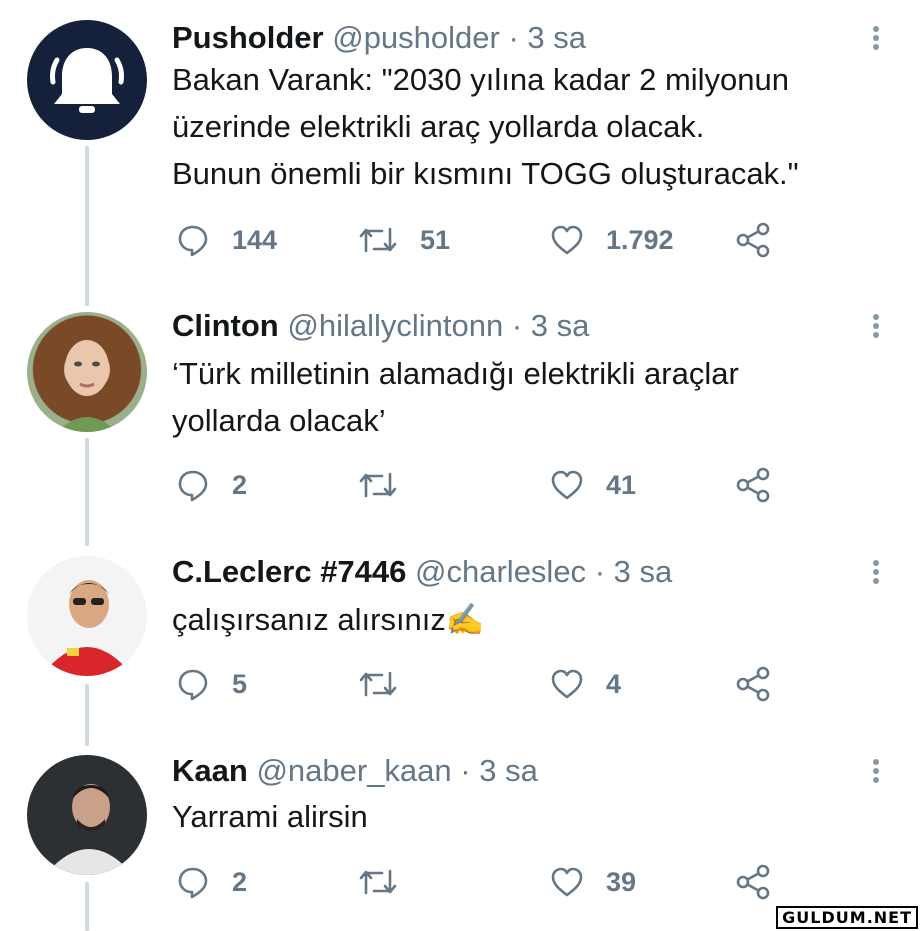  Describe the element at coordinates (621, 484) in the screenshot. I see `like-count: 41` at that location.